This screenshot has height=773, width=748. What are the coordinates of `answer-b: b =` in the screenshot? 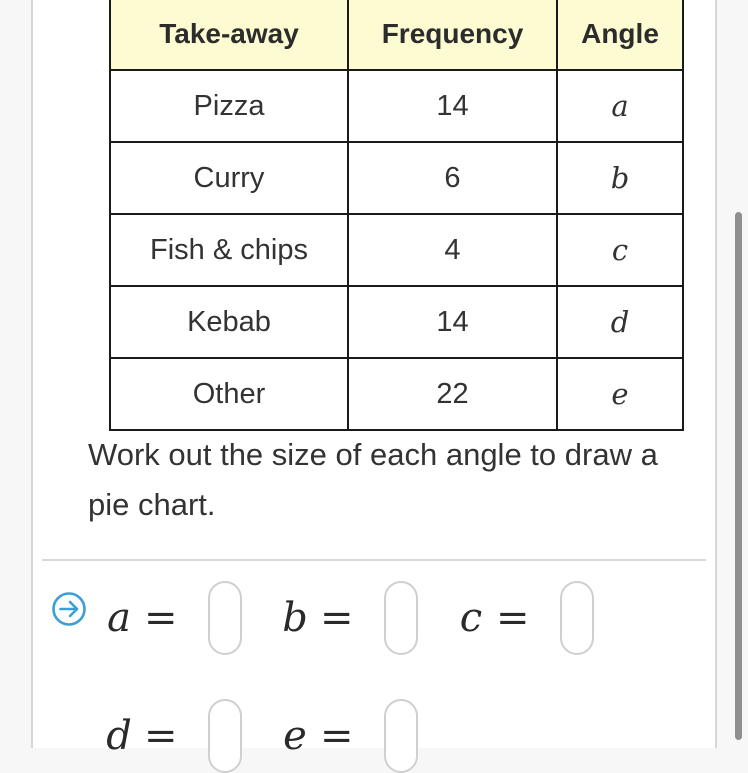 It's located at (347, 618).